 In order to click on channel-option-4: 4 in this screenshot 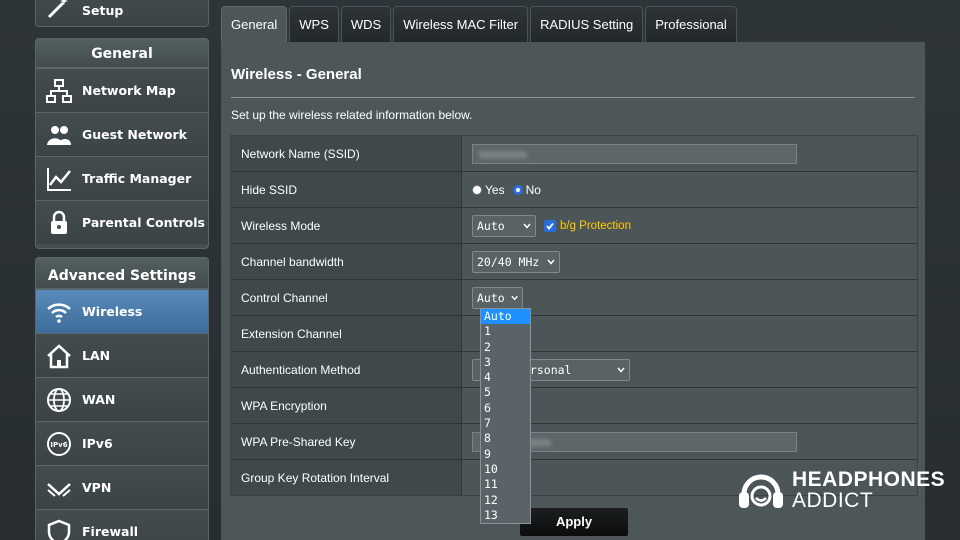, I will do `click(505, 377)`.